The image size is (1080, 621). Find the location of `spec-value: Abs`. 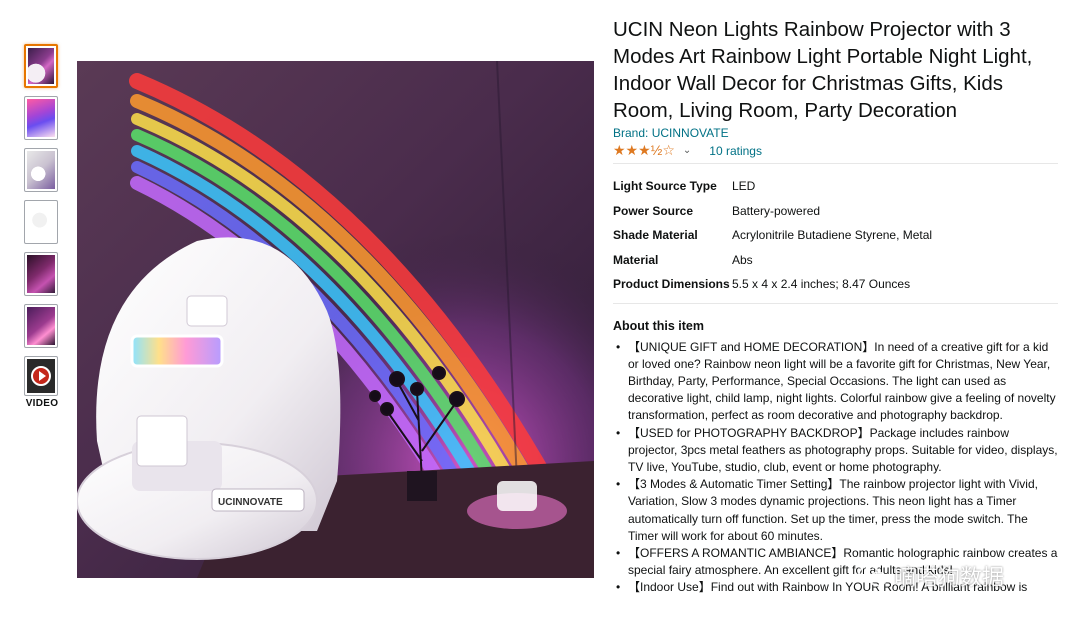

spec-value: Abs is located at coordinates (742, 259).